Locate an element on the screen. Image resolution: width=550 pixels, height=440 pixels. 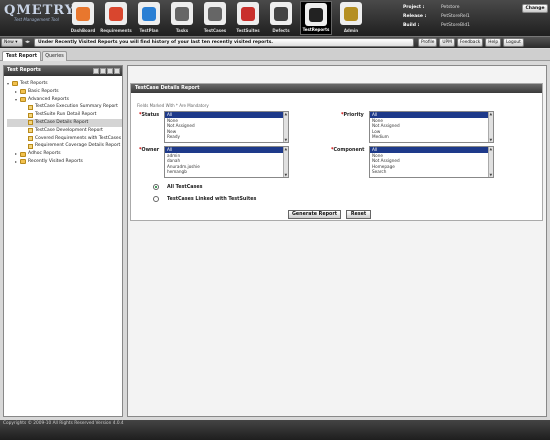
collapse-all-icon is located at coordinates (103, 71).